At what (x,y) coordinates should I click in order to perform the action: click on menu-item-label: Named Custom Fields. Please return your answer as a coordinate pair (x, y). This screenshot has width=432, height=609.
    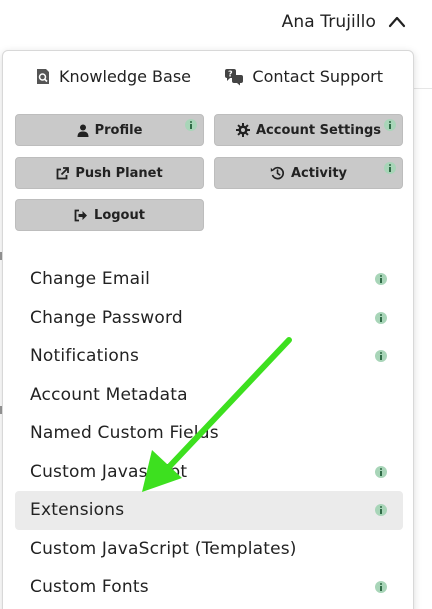
    Looking at the image, I should click on (124, 433).